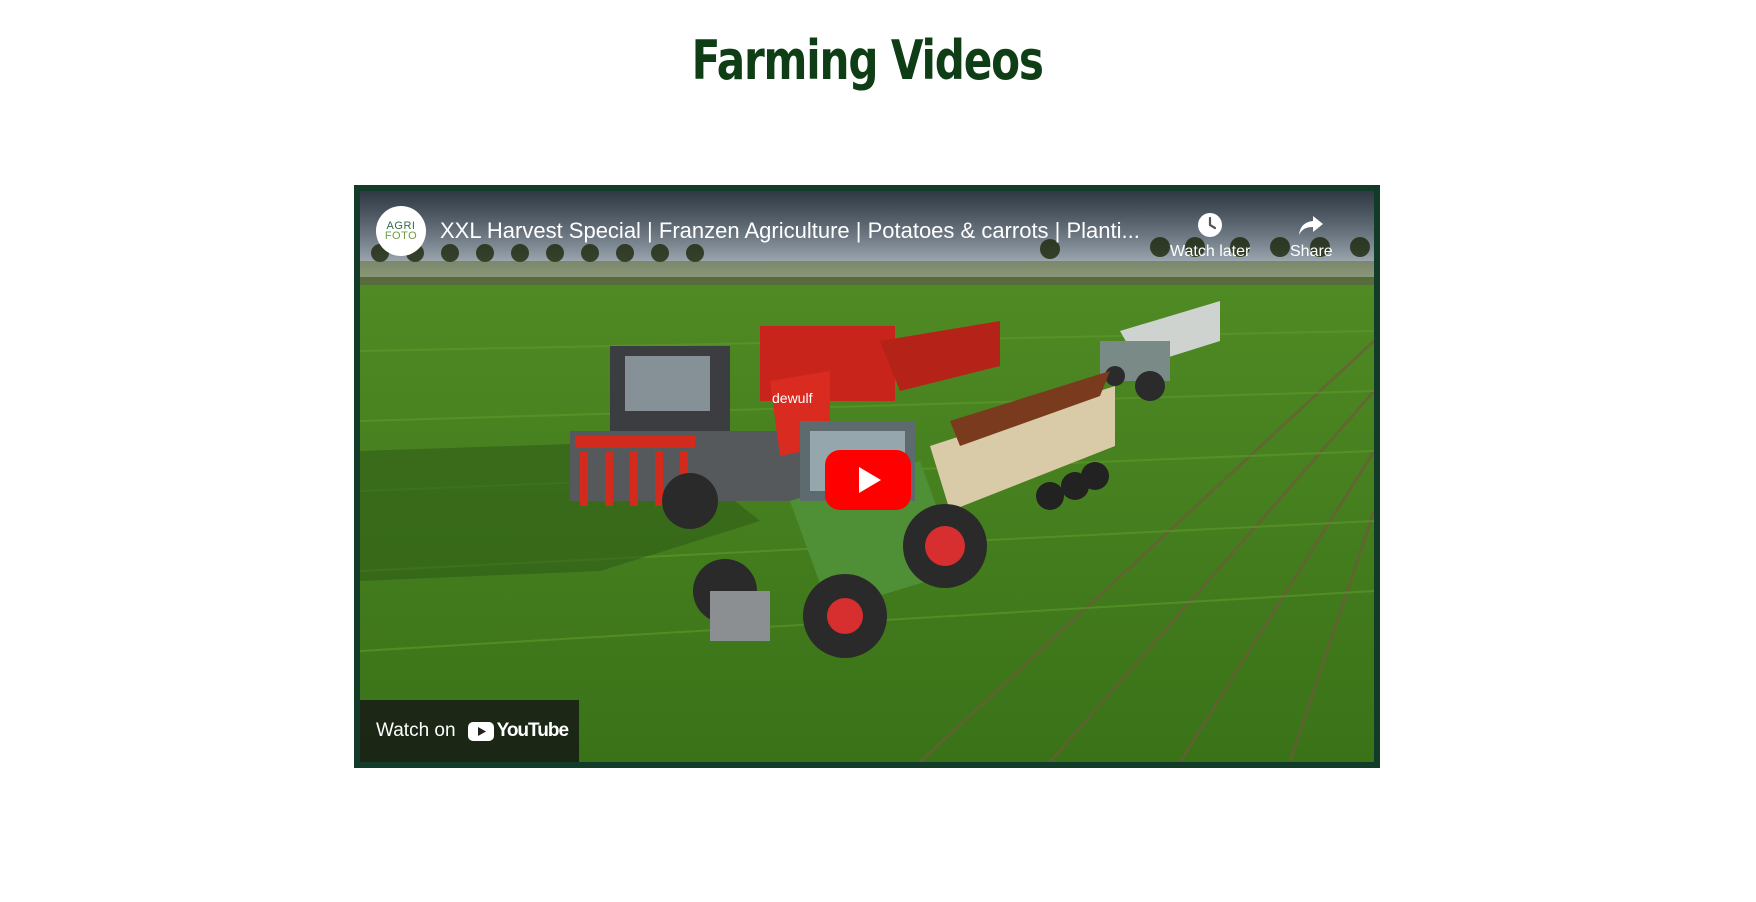 This screenshot has width=1756, height=902. What do you see at coordinates (1210, 251) in the screenshot?
I see `watch-later-label: Watch later` at bounding box center [1210, 251].